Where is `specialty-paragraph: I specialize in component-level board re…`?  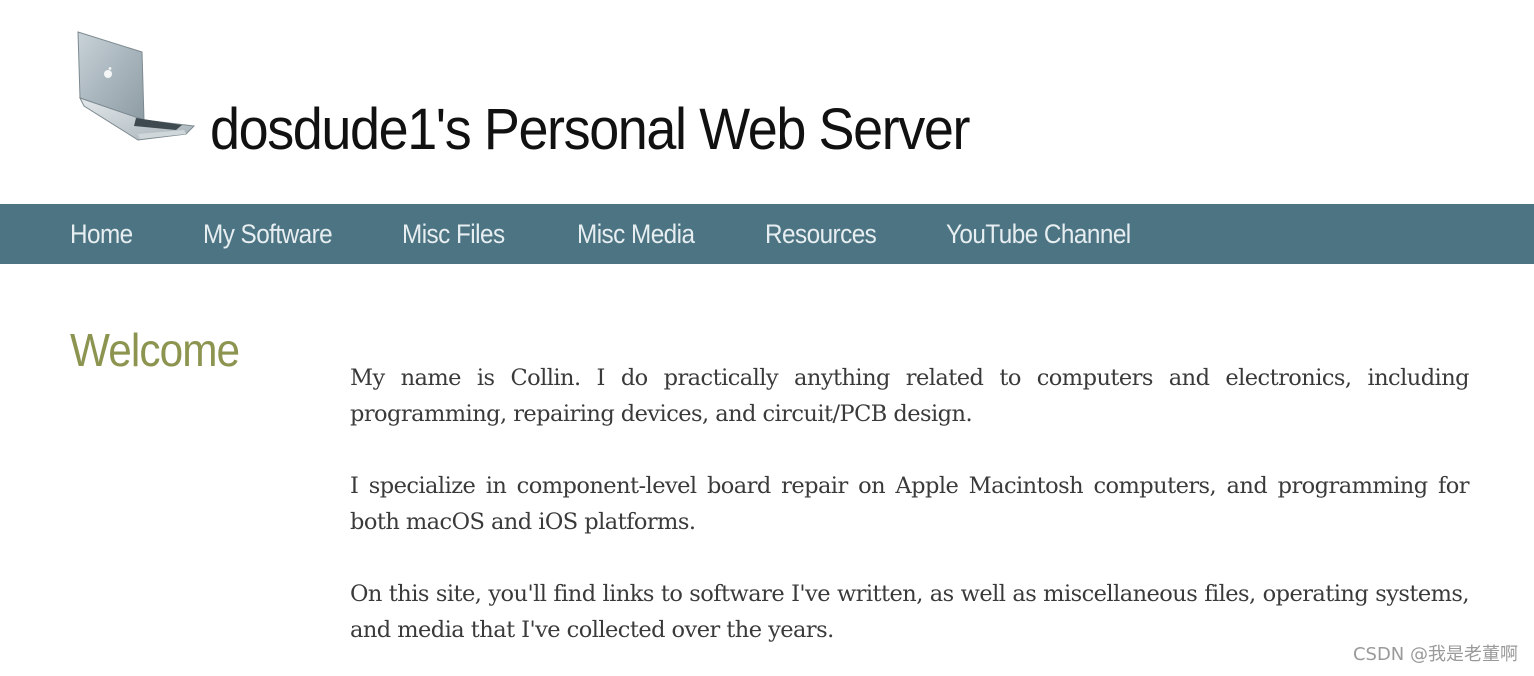 specialty-paragraph: I specialize in component-level board re… is located at coordinates (910, 504).